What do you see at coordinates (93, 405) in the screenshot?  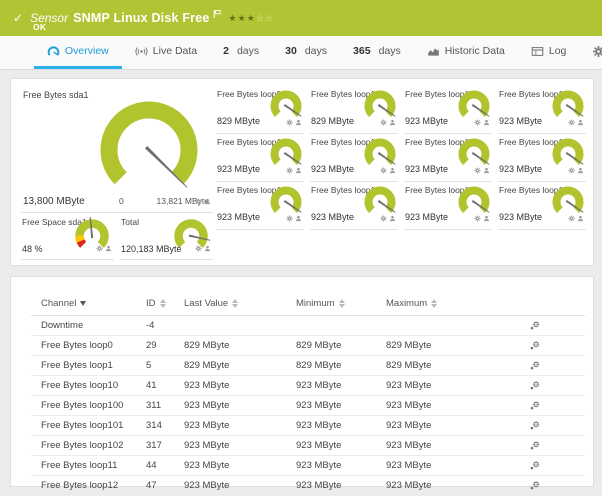 I see `cell-channel: Free Bytes loop100` at bounding box center [93, 405].